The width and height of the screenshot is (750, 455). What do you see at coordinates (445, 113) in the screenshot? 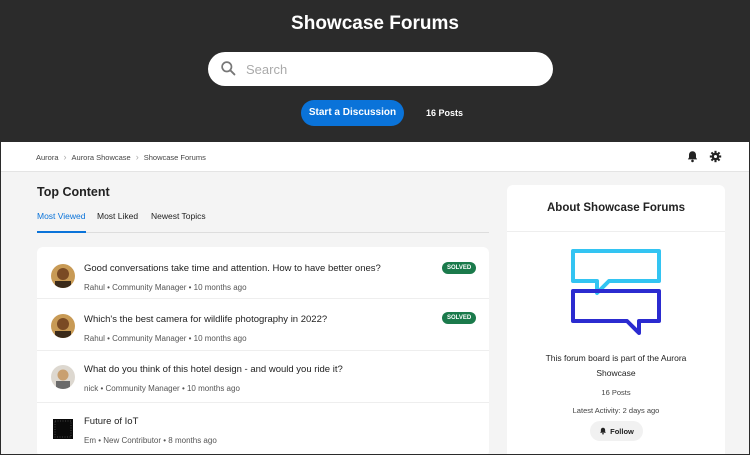
I see `post-count: 16 Posts` at bounding box center [445, 113].